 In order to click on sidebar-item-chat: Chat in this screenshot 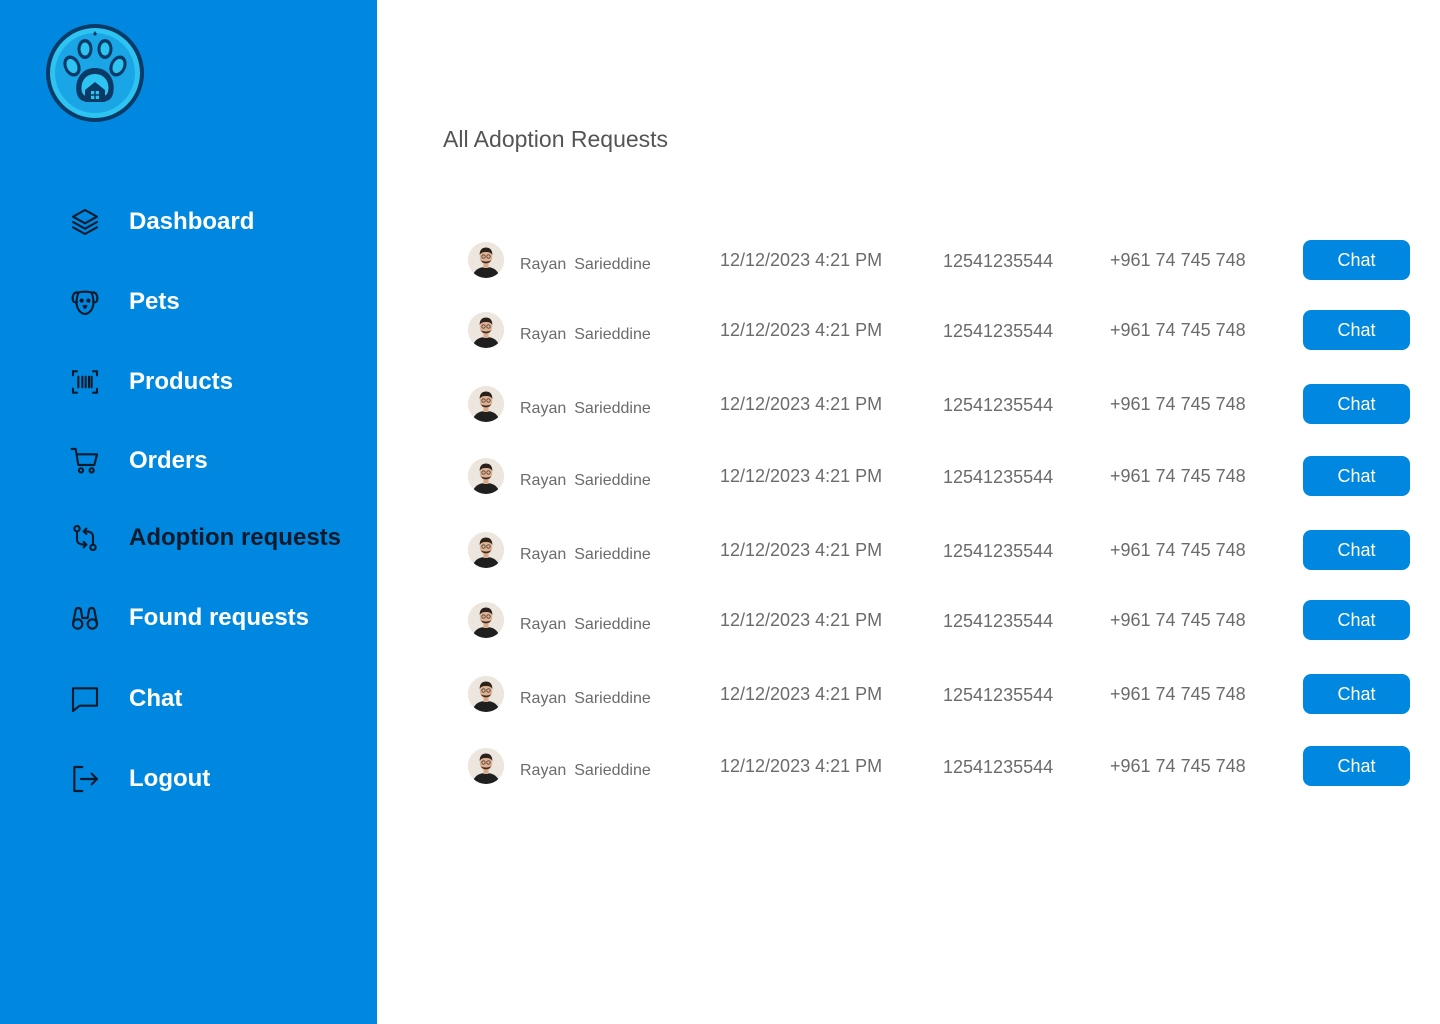, I will do `click(218, 699)`.